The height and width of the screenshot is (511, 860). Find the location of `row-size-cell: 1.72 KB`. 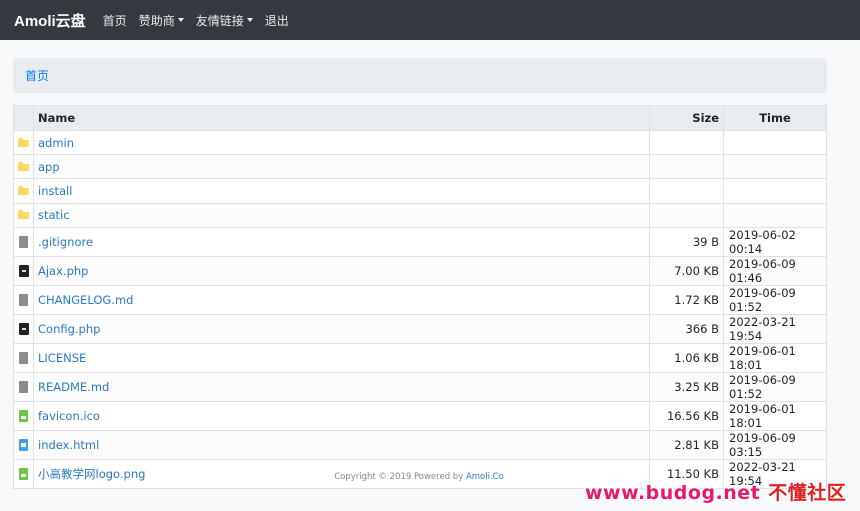

row-size-cell: 1.72 KB is located at coordinates (686, 299).